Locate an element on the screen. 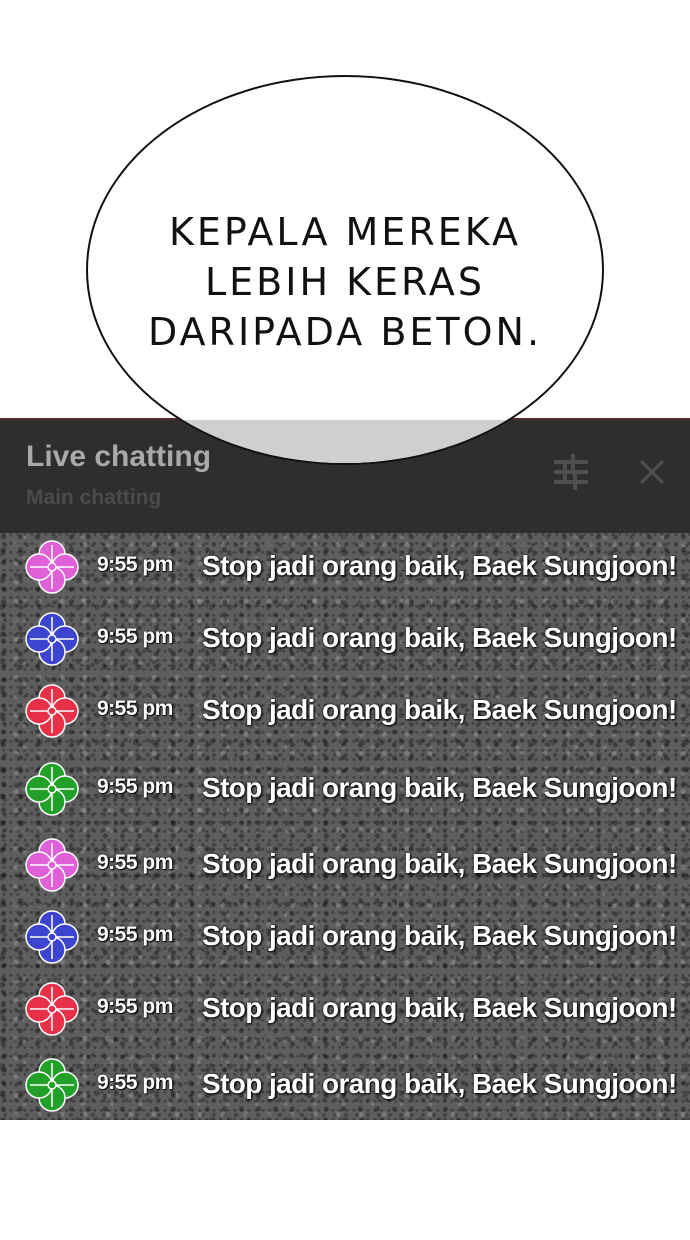 Image resolution: width=690 pixels, height=1240 pixels. chat-subtitle: Main chatting is located at coordinates (94, 497).